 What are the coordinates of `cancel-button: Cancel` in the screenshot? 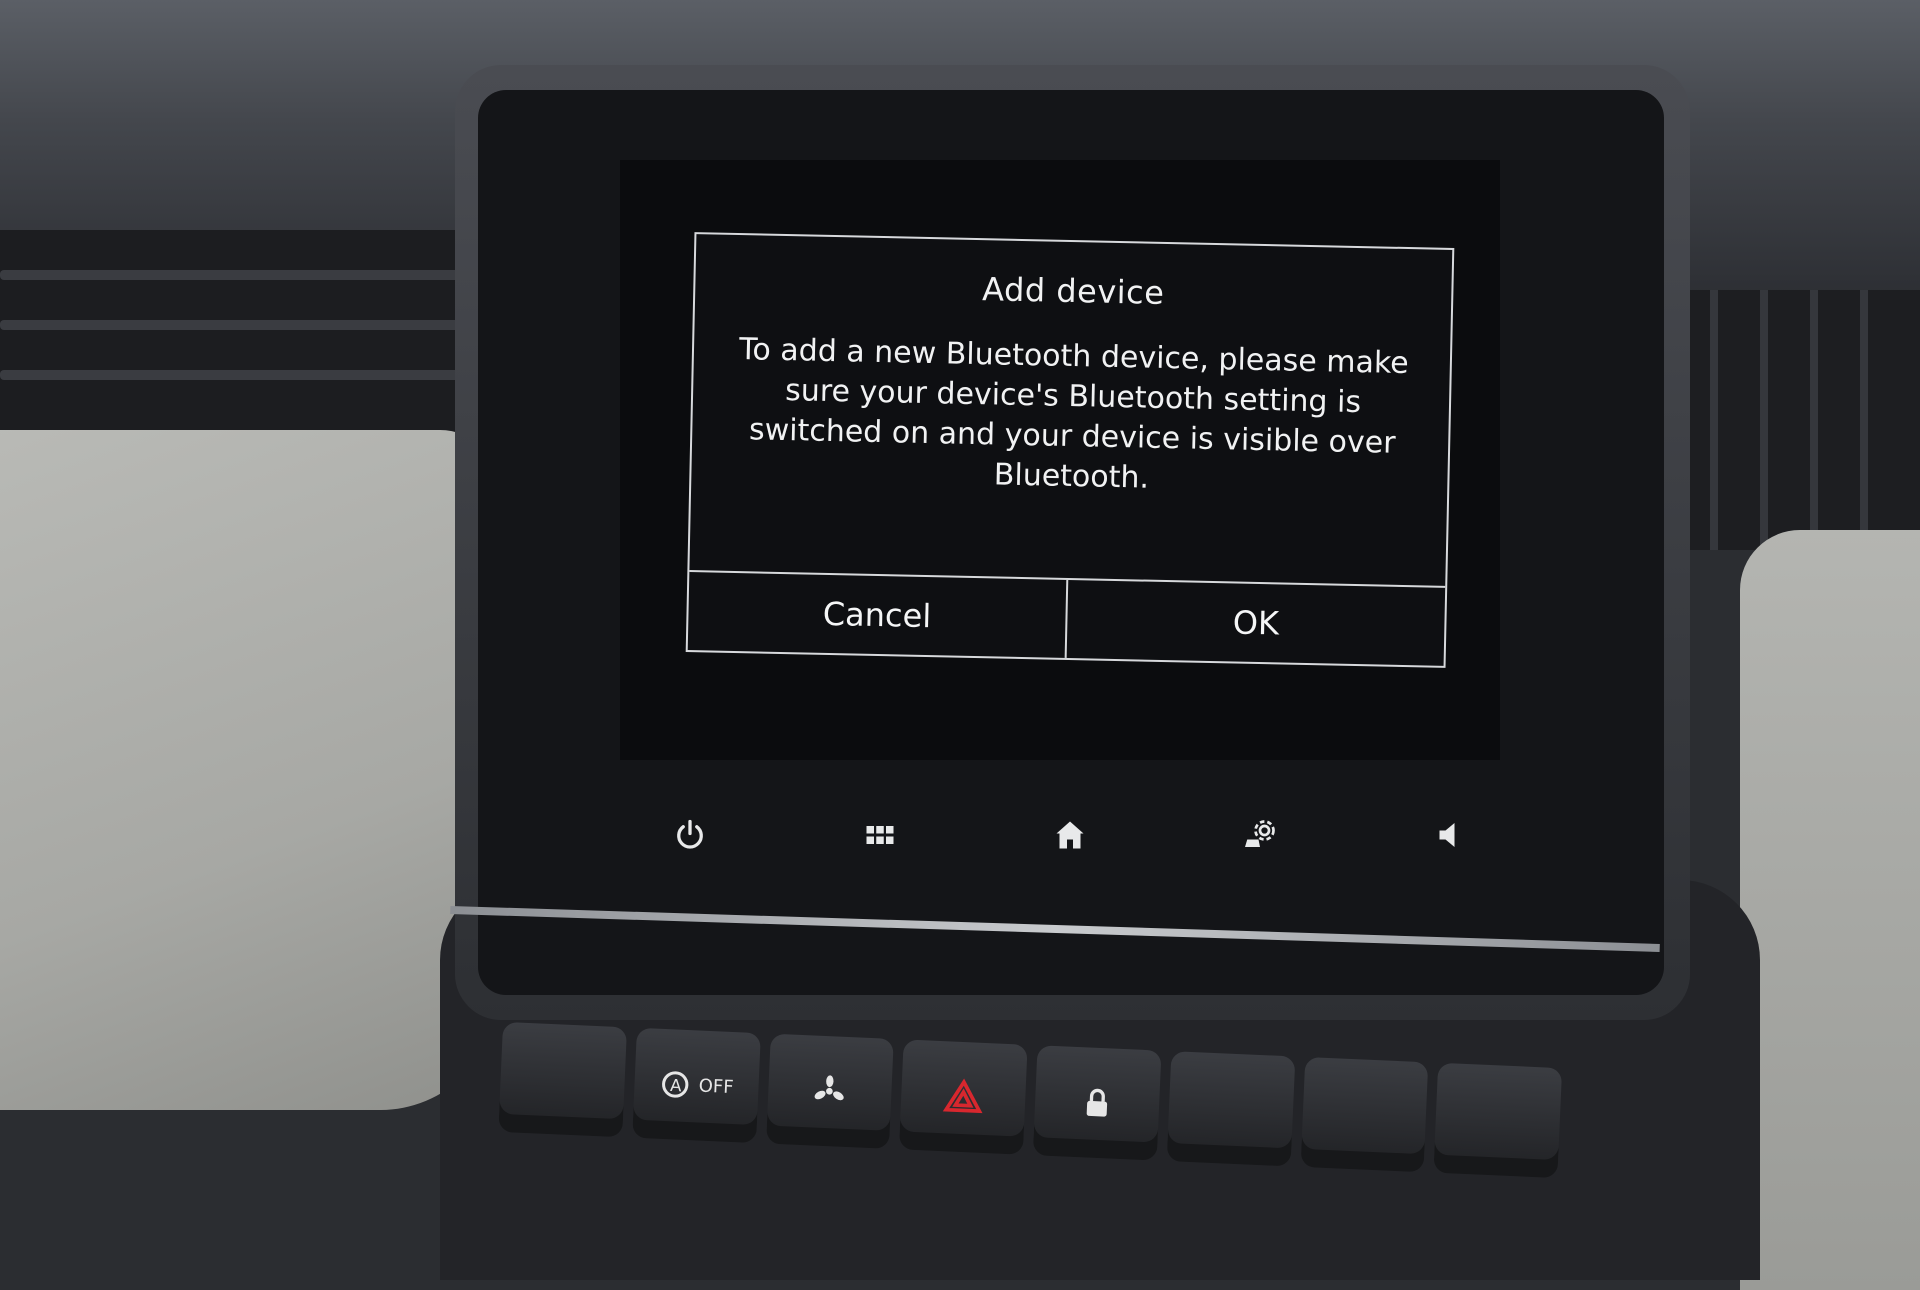 It's located at (877, 615).